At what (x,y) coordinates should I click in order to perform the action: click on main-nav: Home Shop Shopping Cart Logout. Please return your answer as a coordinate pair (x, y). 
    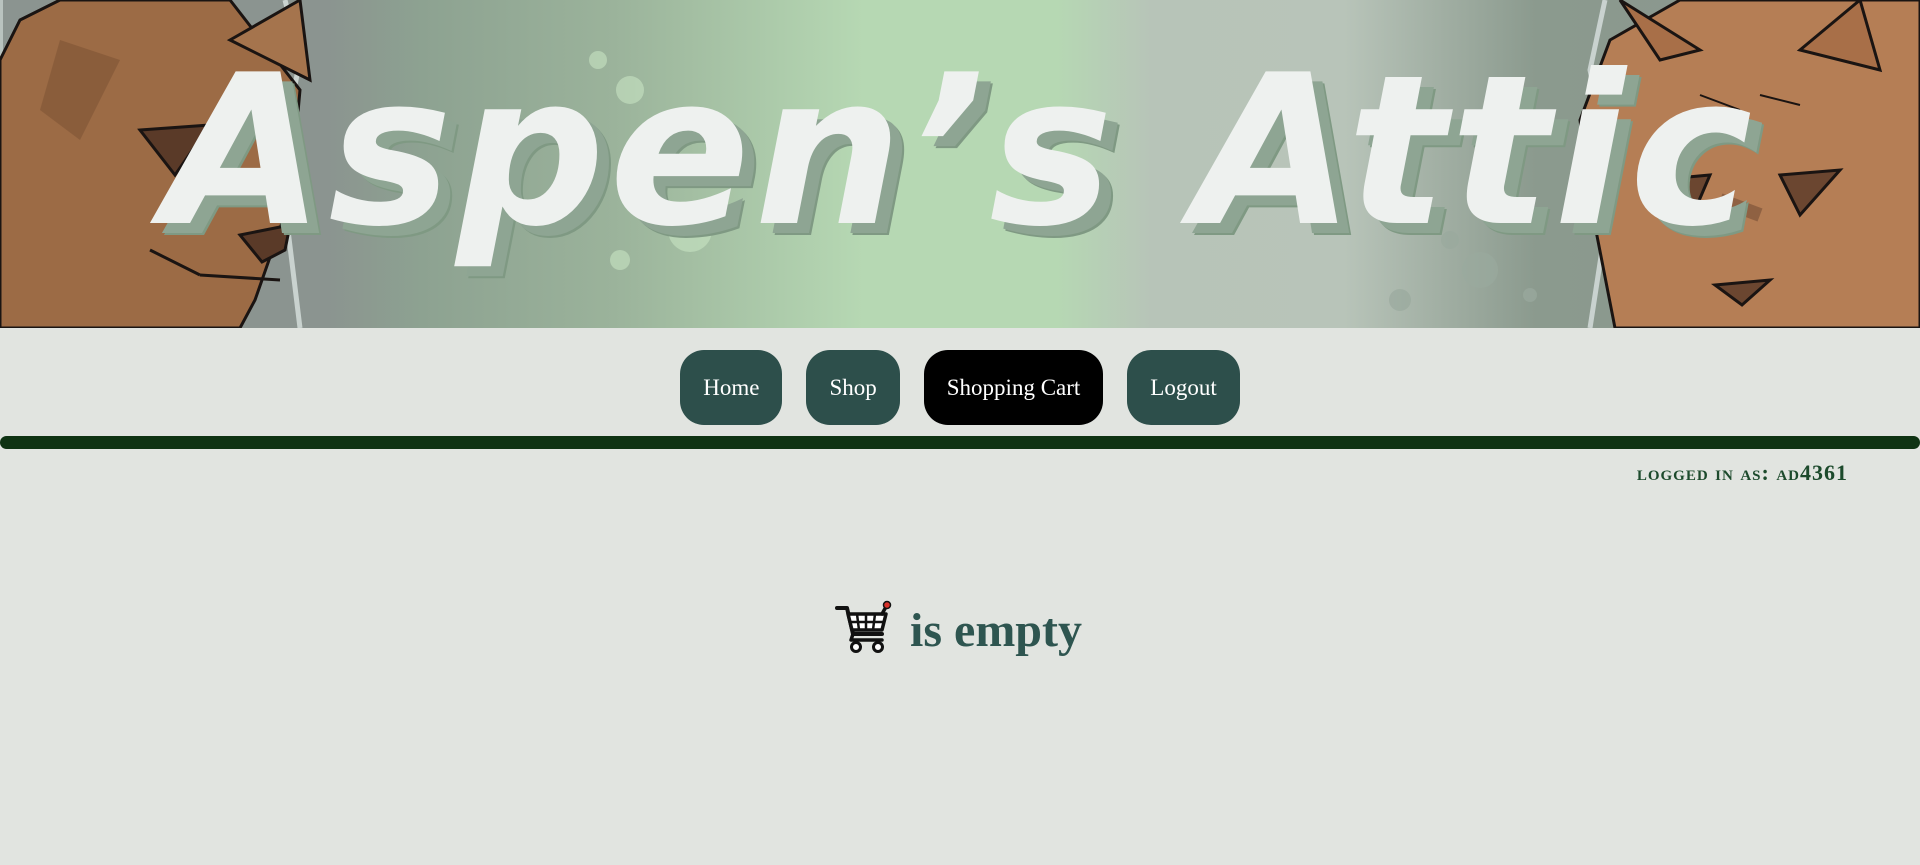
    Looking at the image, I should click on (960, 387).